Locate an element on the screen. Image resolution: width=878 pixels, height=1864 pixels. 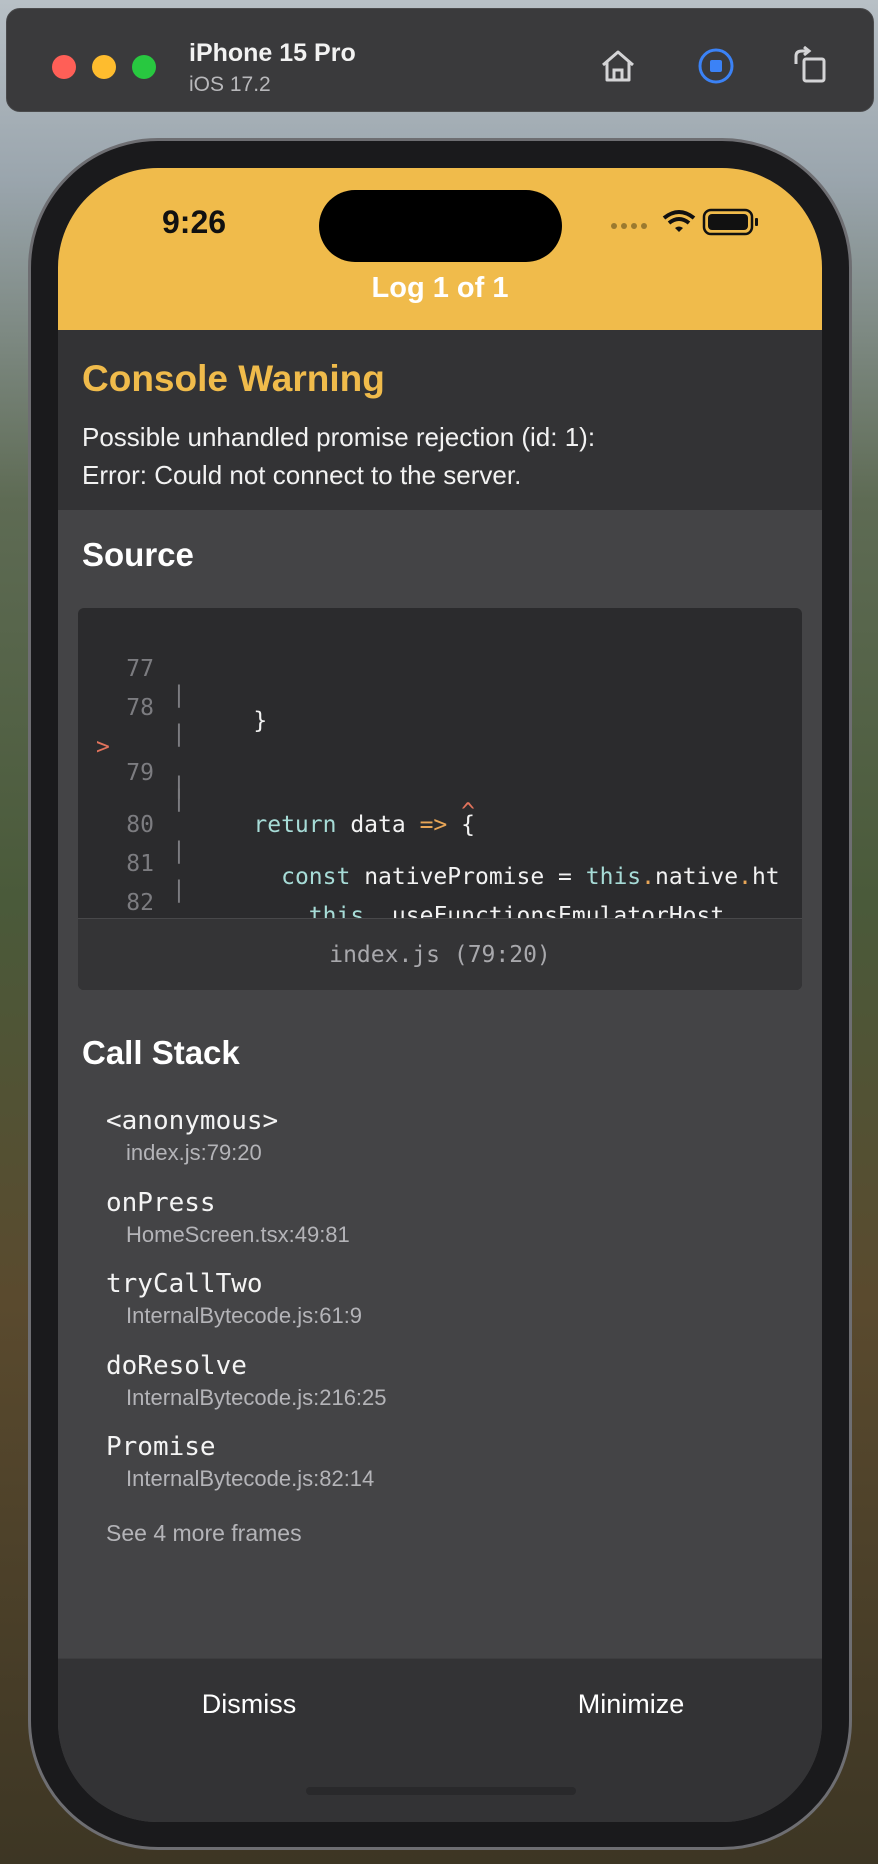
record-button is located at coordinates (716, 66).